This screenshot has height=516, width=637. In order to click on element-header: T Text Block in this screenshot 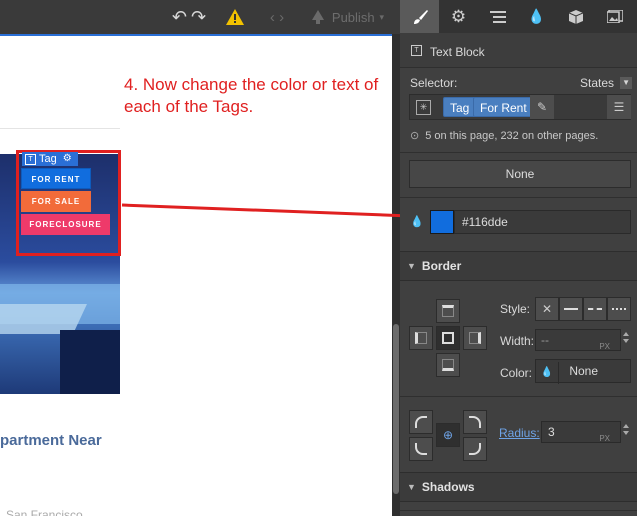, I will do `click(518, 50)`.